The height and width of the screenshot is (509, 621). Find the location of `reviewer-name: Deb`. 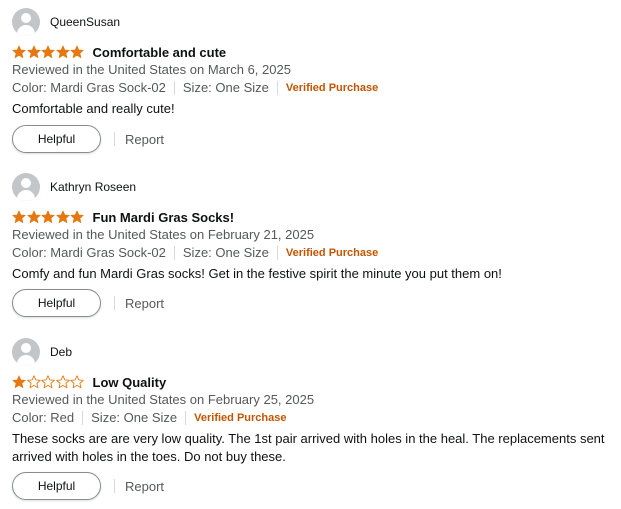

reviewer-name: Deb is located at coordinates (61, 352).